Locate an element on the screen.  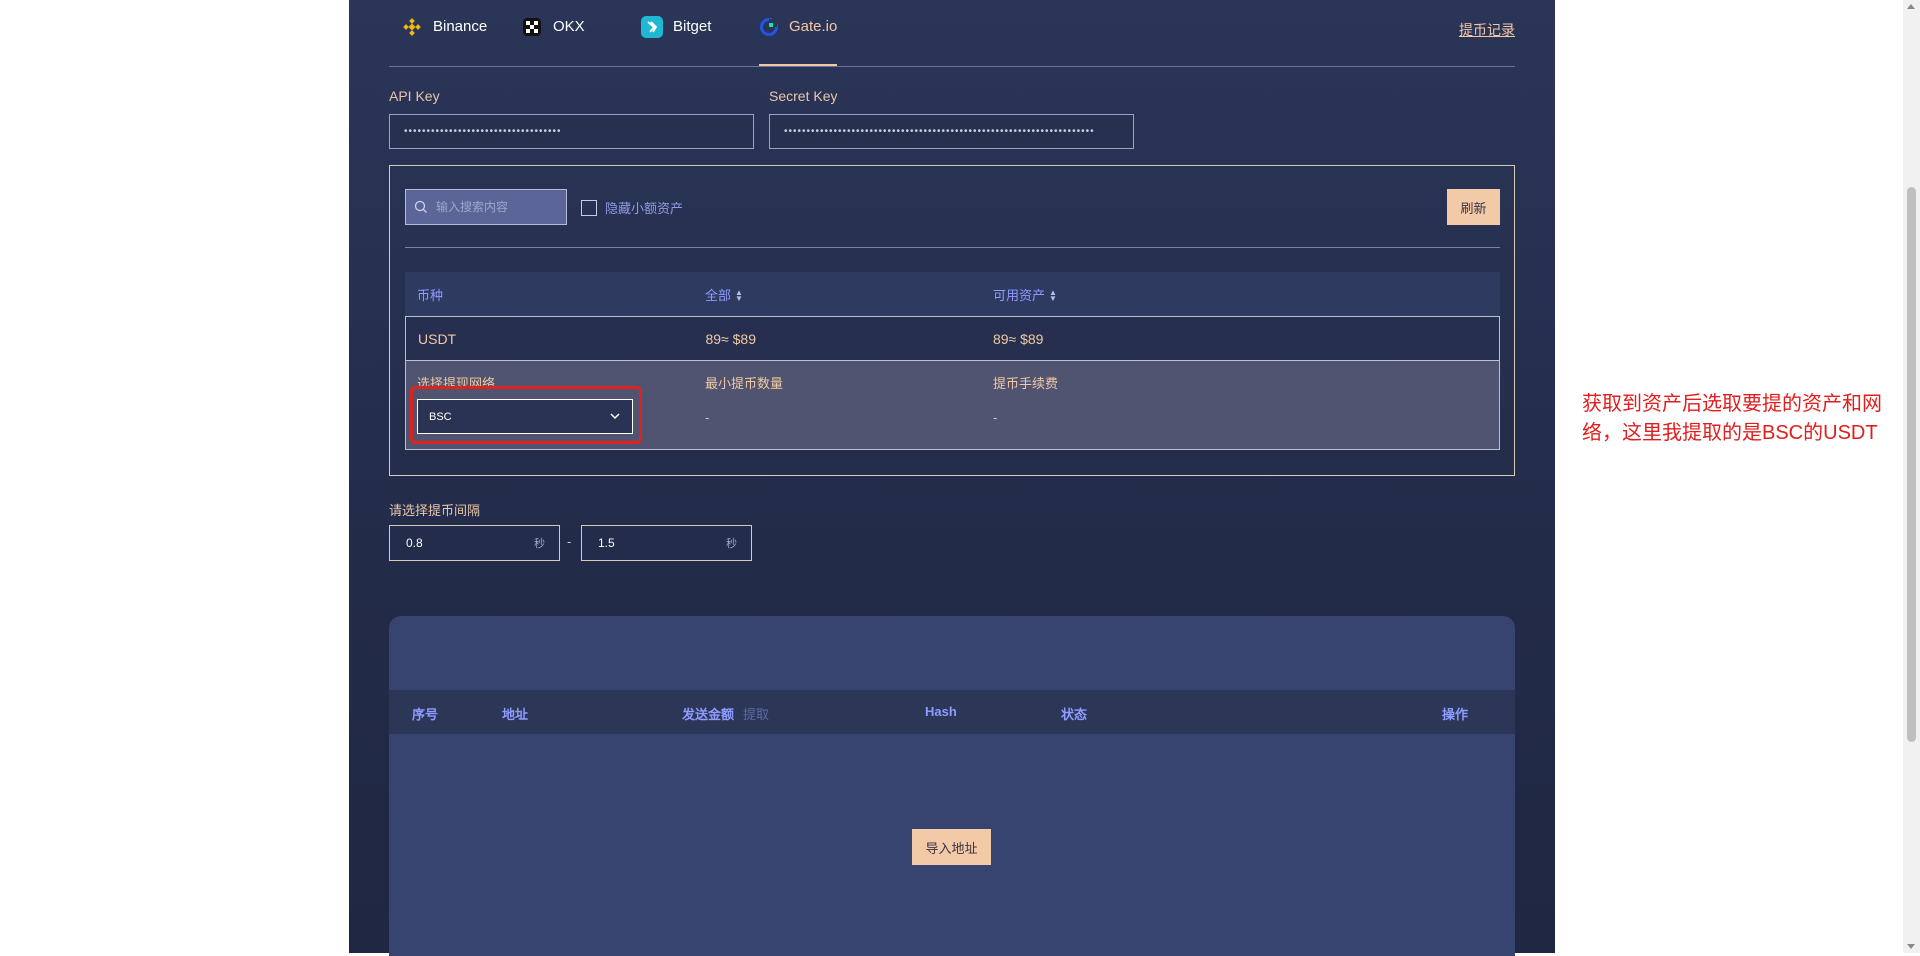
asset-table-header: 币种 全部 ▲ ▼ 可用资产 ▲ ▼ is located at coordinates (952, 294).